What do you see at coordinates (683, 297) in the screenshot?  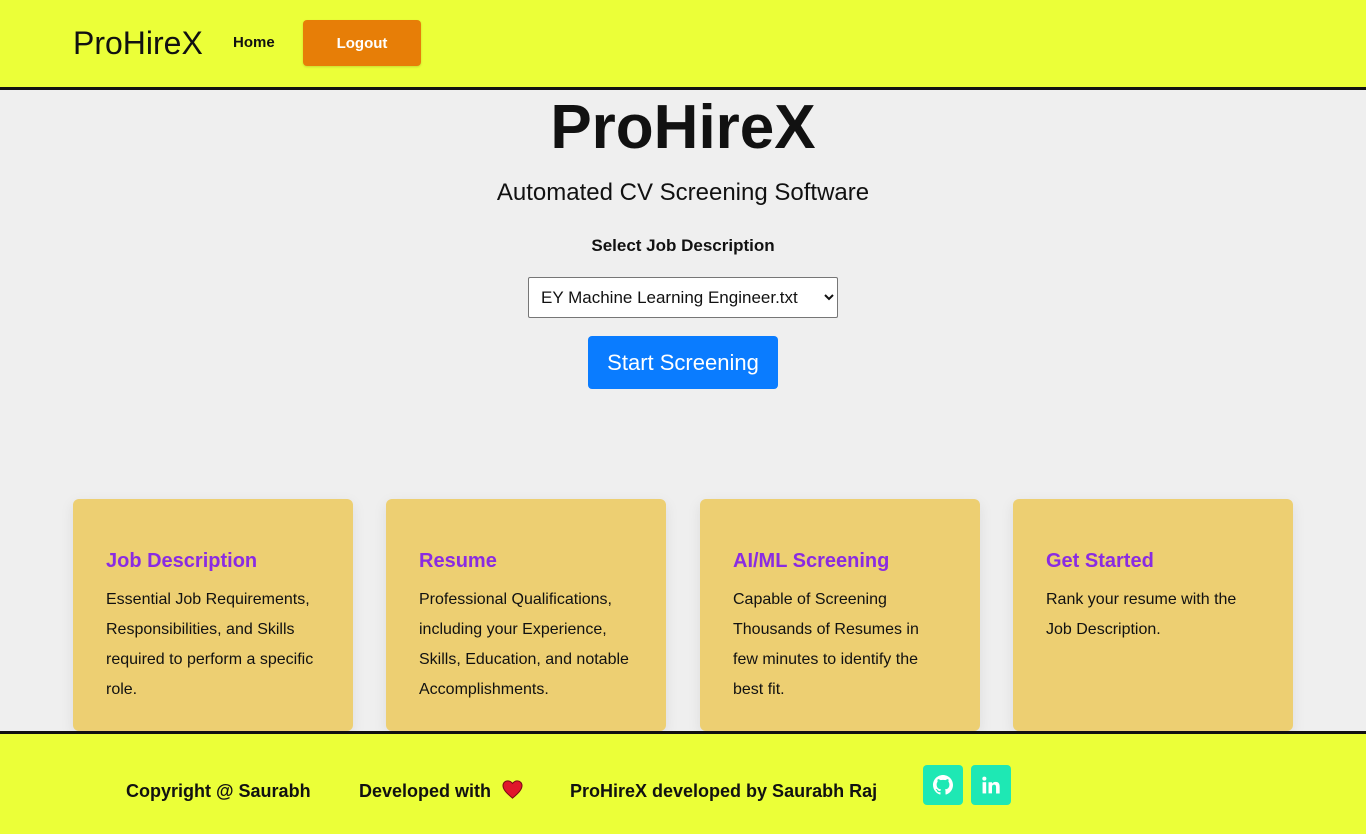 I see `job-description-select: EY Machine Learning Engineer.txt` at bounding box center [683, 297].